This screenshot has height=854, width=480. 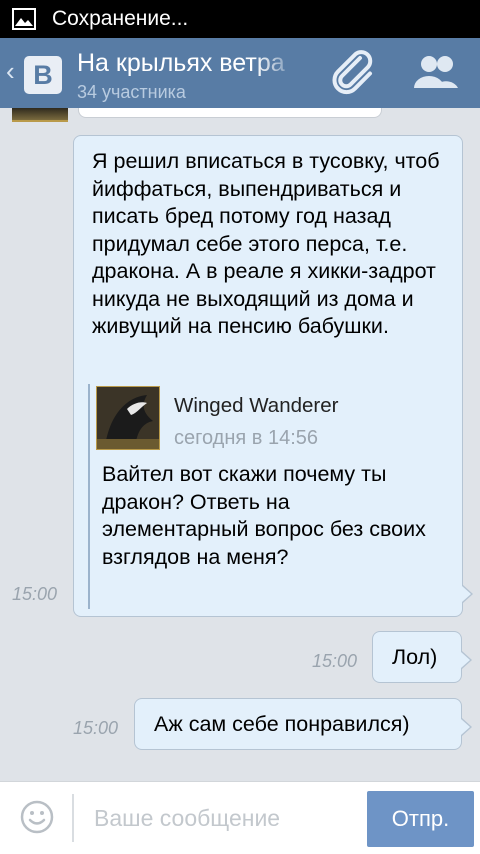 What do you see at coordinates (246, 438) in the screenshot?
I see `forwarded-time: сегодня в 14:56` at bounding box center [246, 438].